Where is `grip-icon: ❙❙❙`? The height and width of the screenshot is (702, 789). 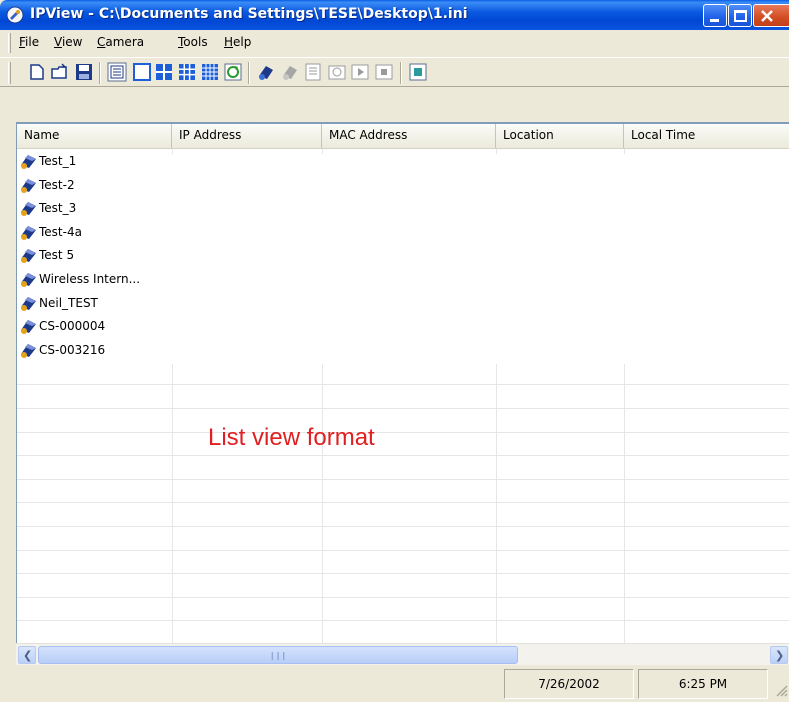
grip-icon: ❙❙❙ is located at coordinates (278, 655).